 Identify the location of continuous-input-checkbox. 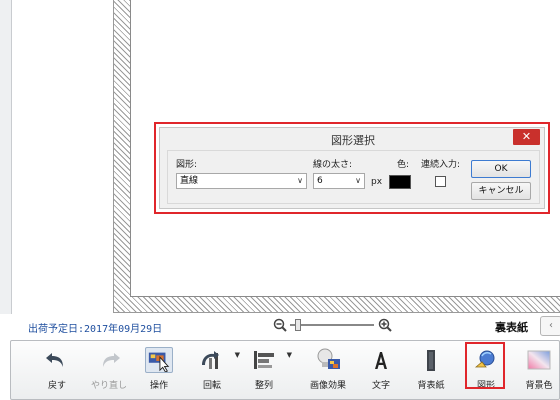
(440, 181).